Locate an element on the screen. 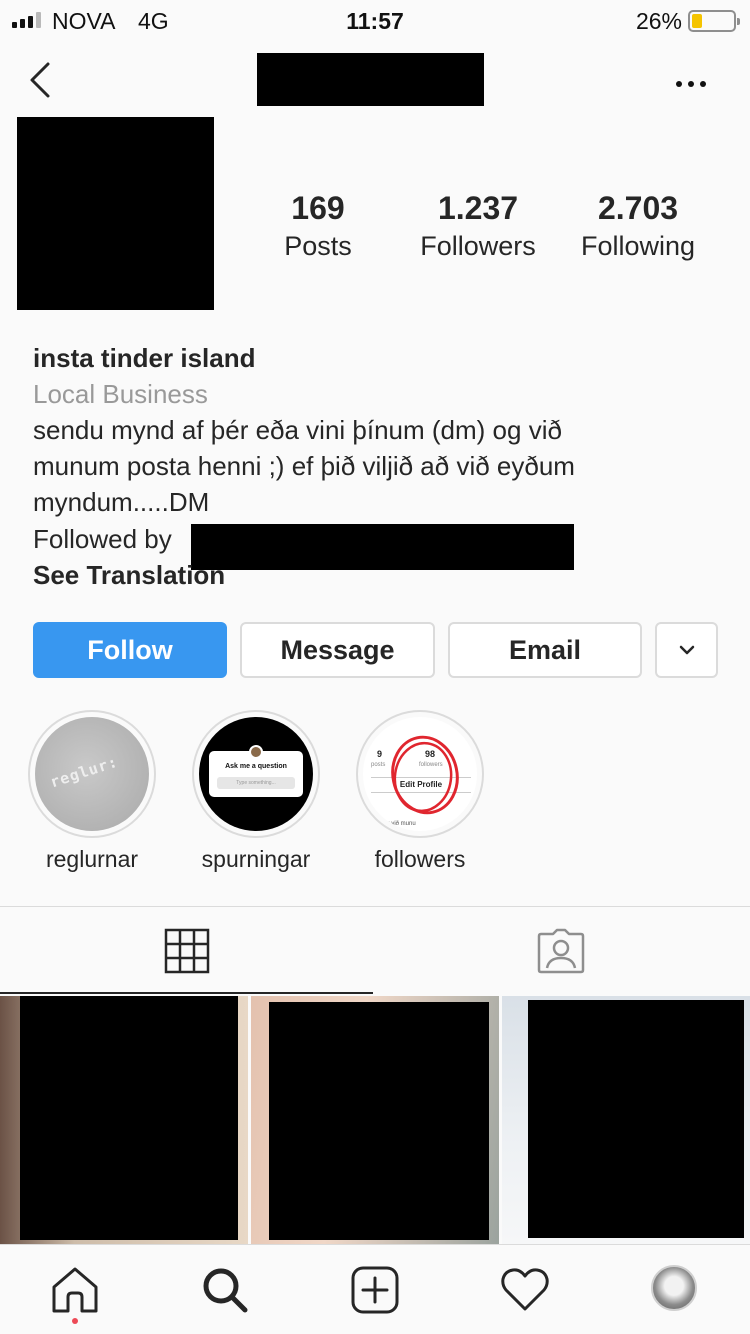  stat-following: 2.703 Following is located at coordinates (638, 226).